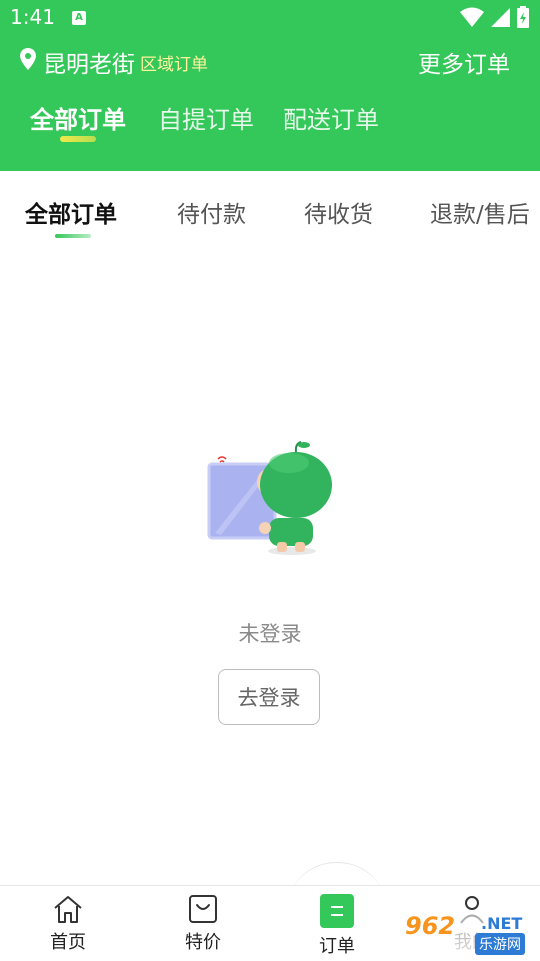 The image size is (540, 961). Describe the element at coordinates (270, 121) in the screenshot. I see `order-type-tabs: 全部订单 自提订单 配送订单` at that location.